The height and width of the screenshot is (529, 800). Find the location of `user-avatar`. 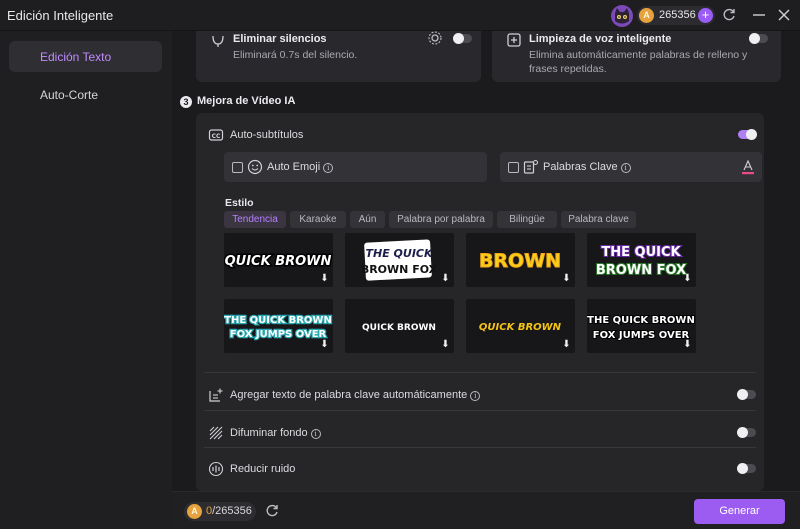

user-avatar is located at coordinates (622, 16).